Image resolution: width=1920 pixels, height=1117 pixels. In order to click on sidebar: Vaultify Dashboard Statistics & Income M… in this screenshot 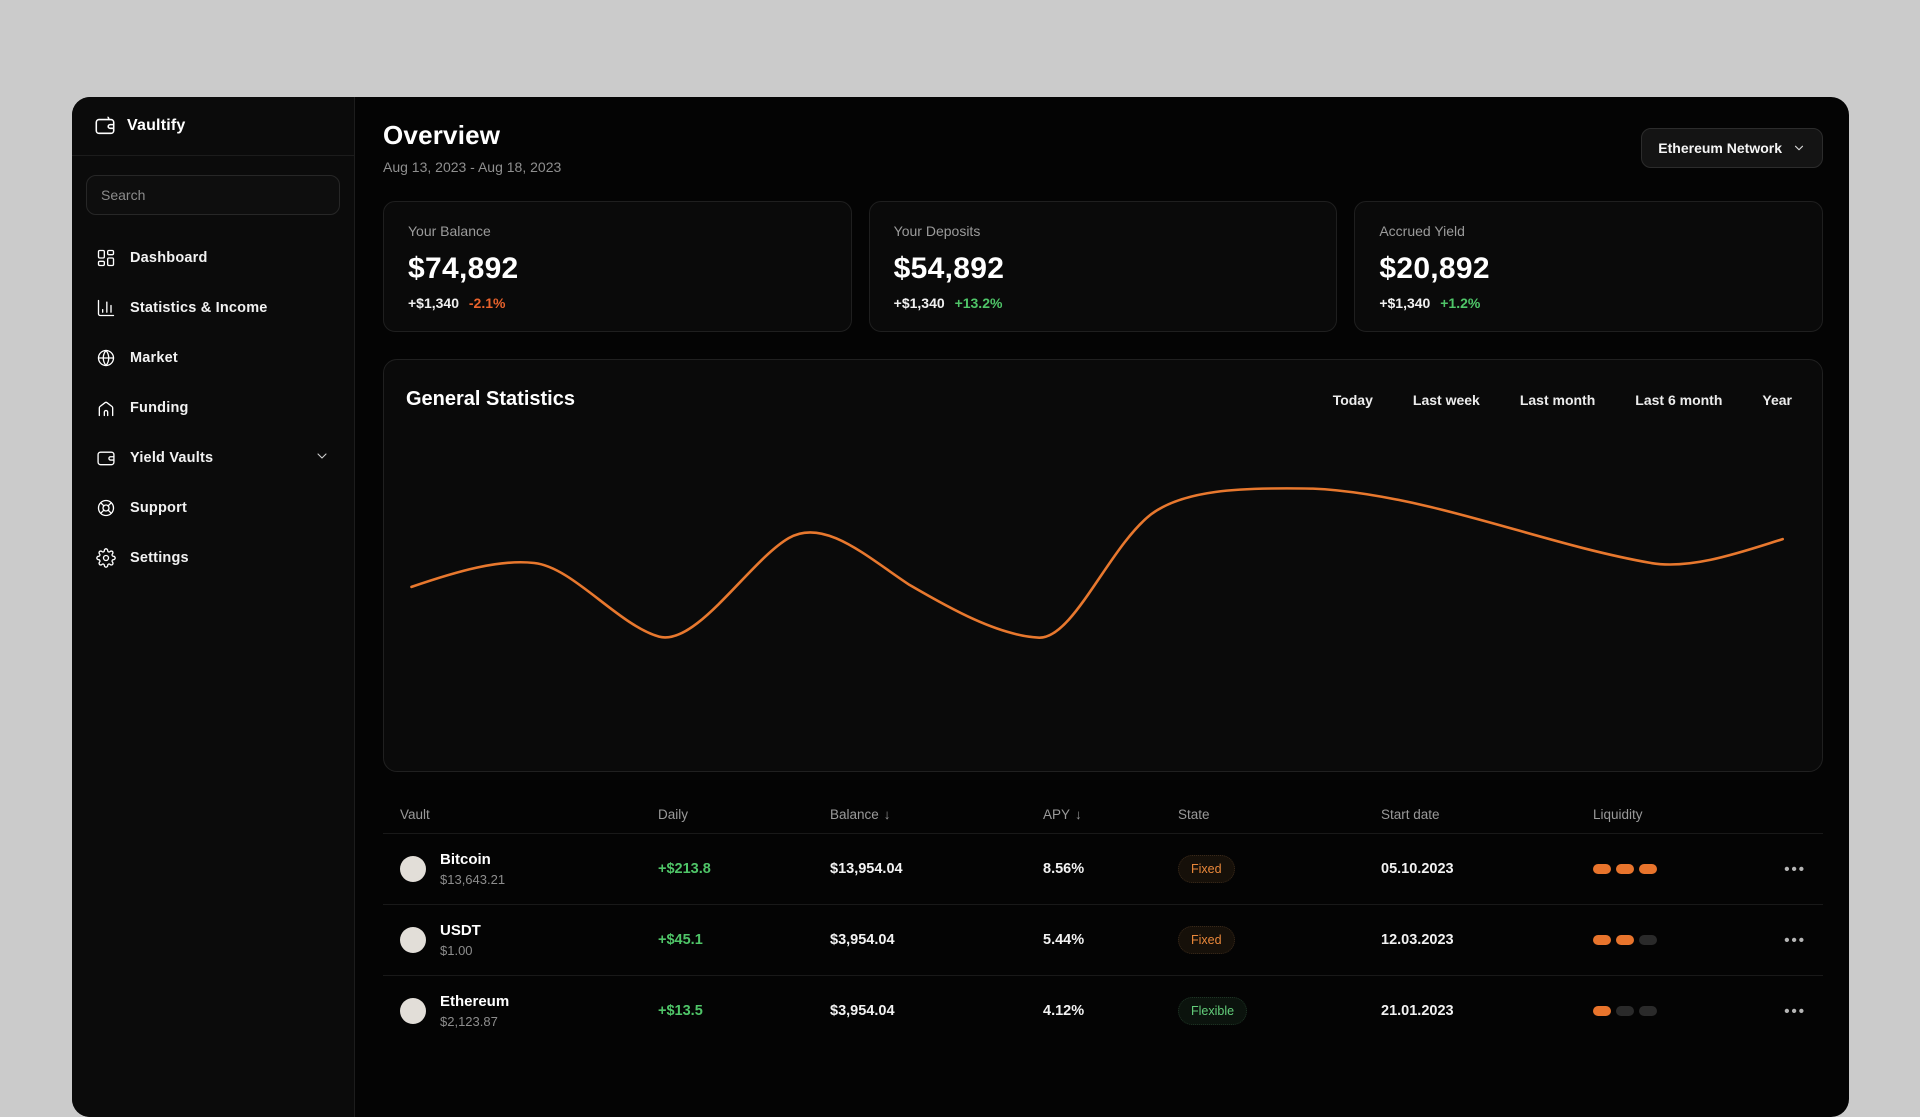, I will do `click(213, 607)`.